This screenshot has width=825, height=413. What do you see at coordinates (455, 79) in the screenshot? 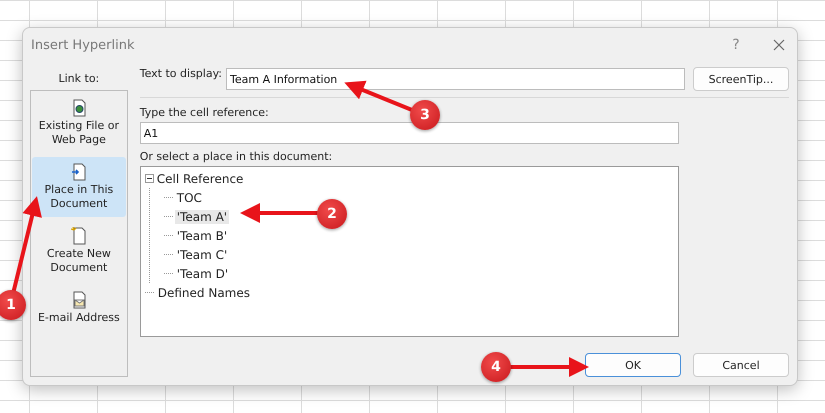
I see `text-to-display-field: Team A Information` at bounding box center [455, 79].